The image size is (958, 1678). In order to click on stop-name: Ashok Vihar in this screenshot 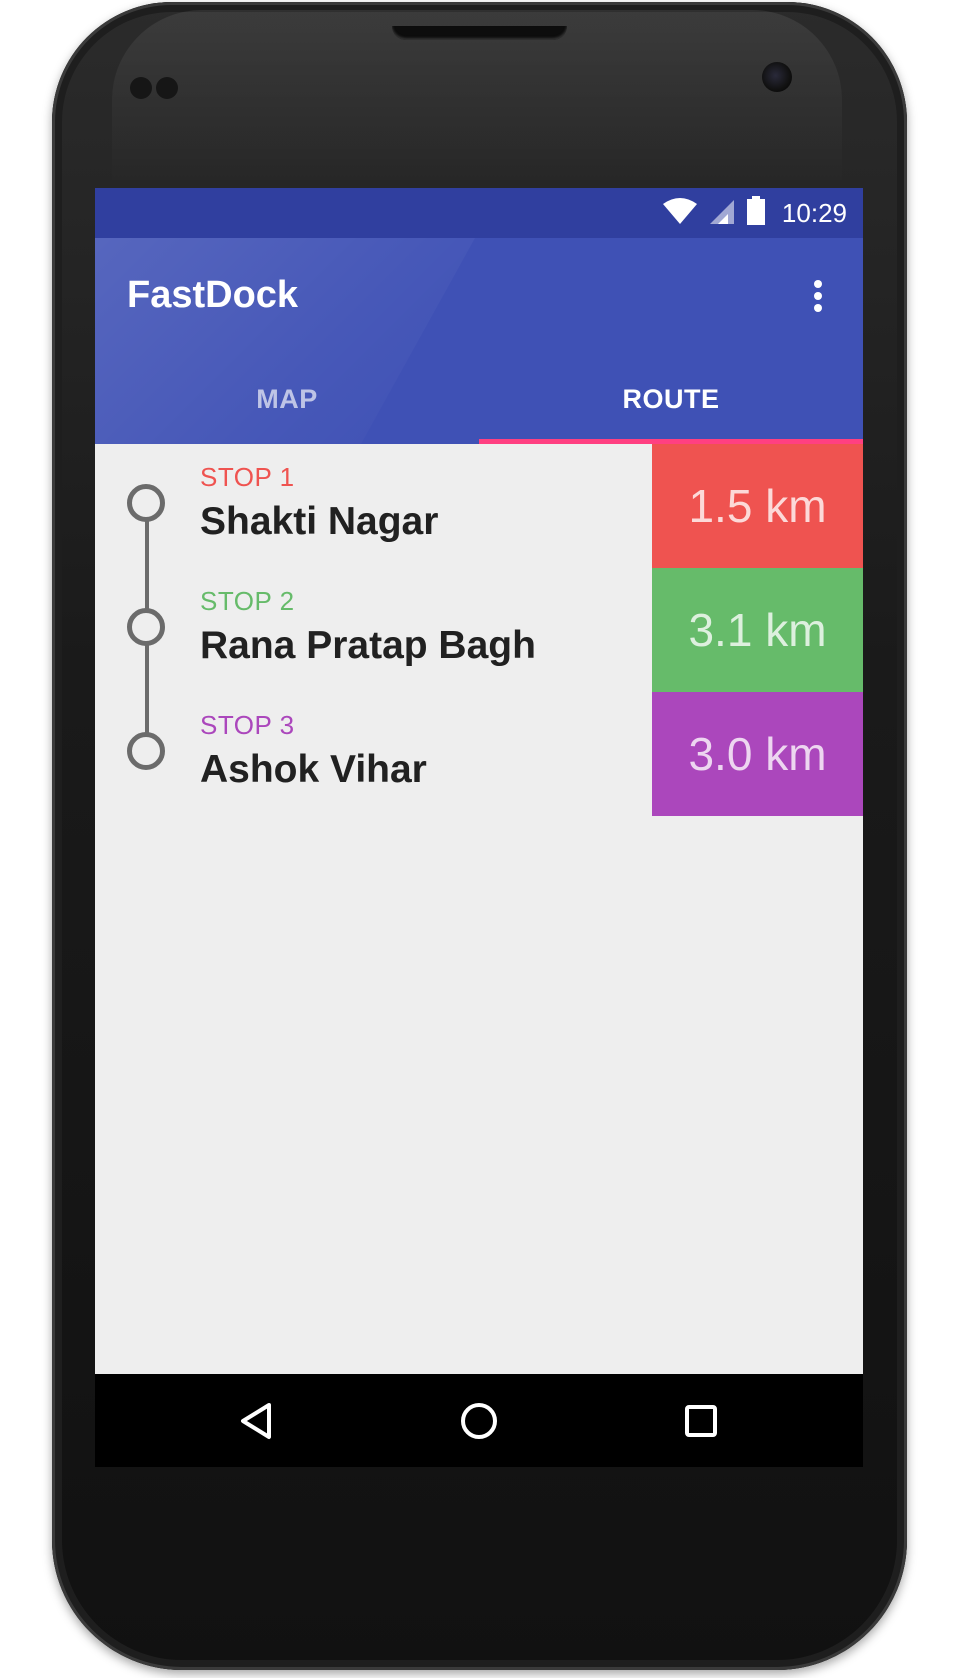, I will do `click(313, 769)`.